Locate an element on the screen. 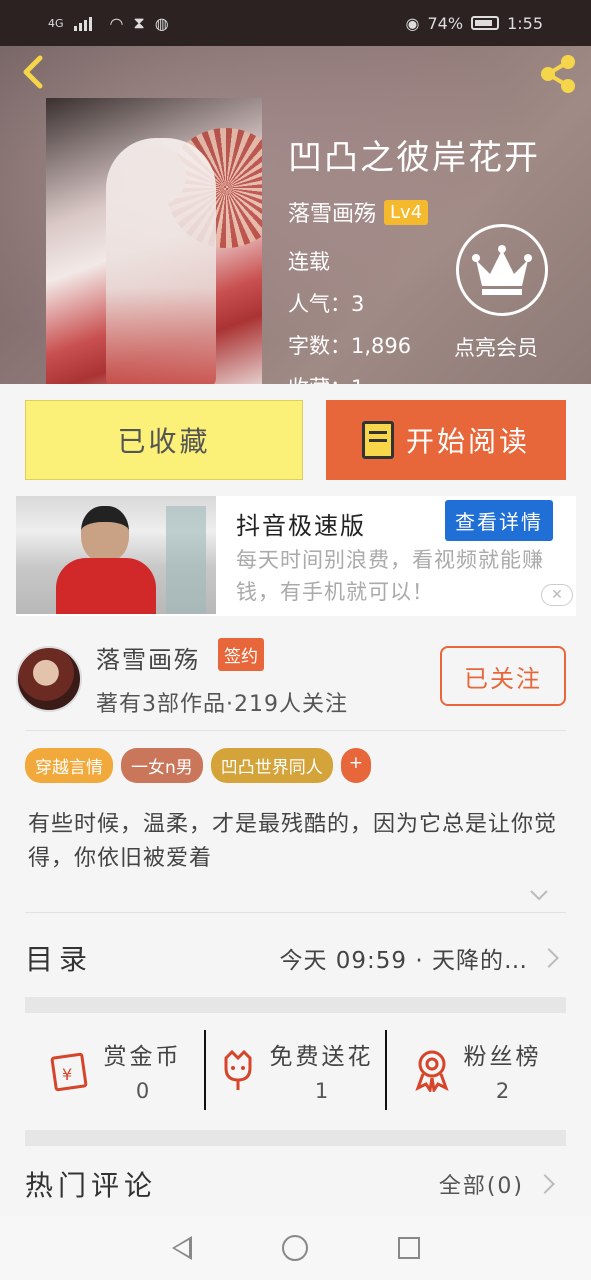 The height and width of the screenshot is (1280, 591). clock: 1:55 is located at coordinates (525, 23).